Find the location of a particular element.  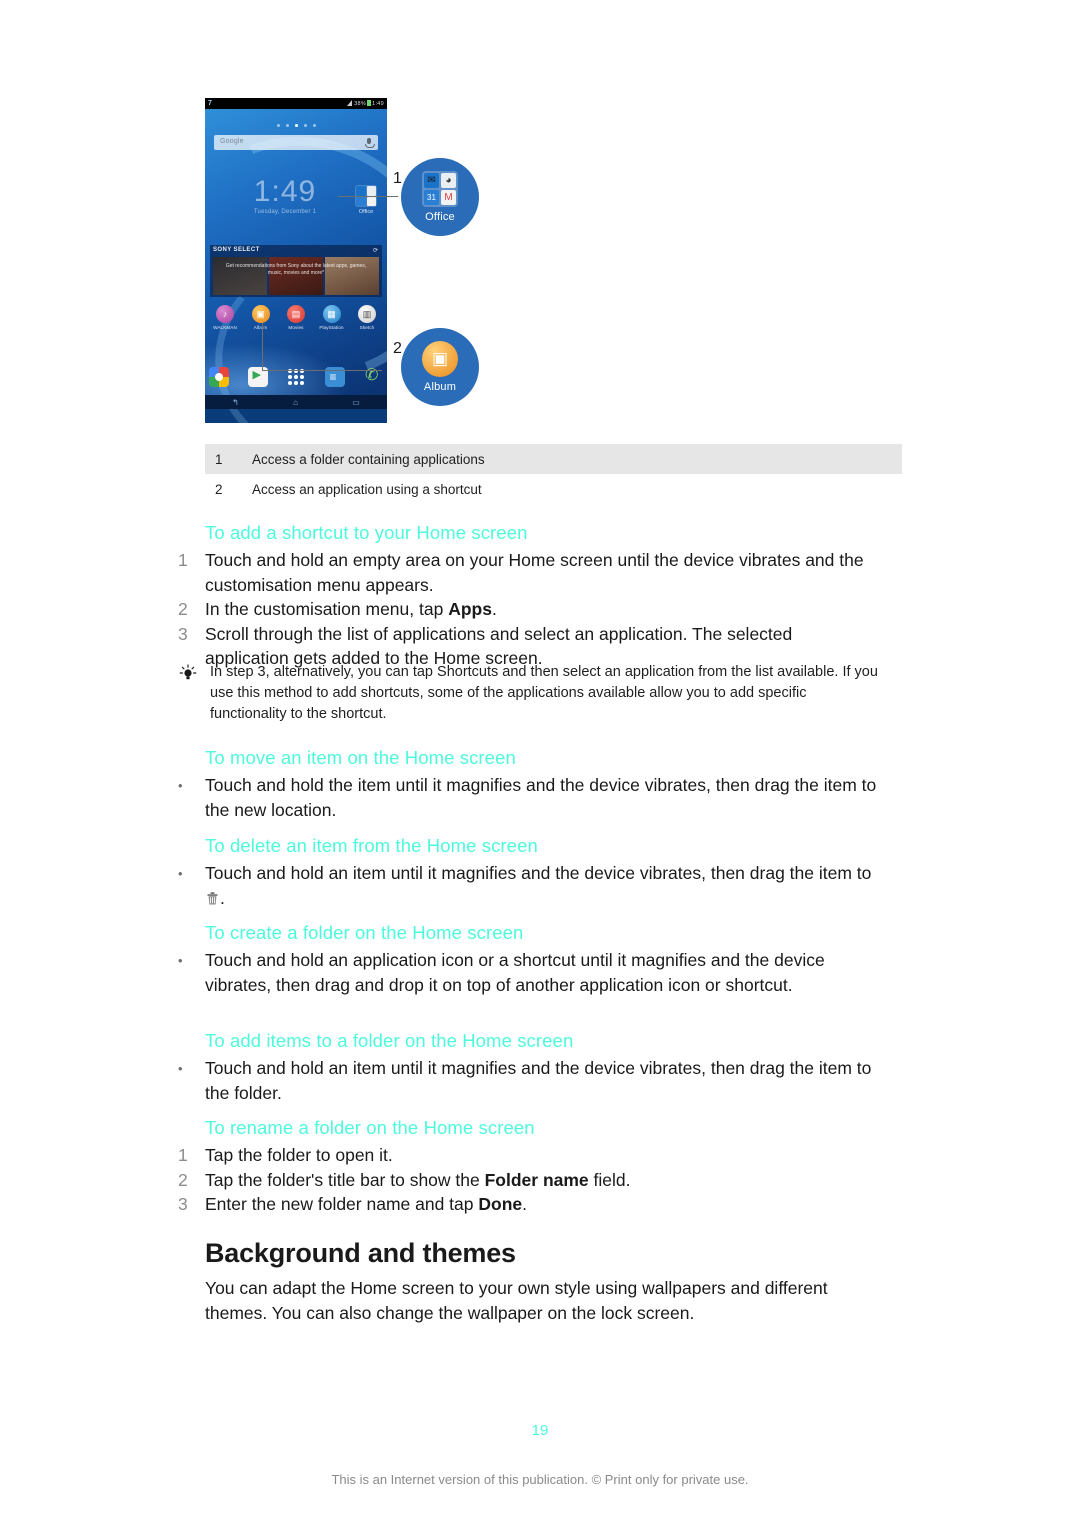

status-bar-left-icon: 7 is located at coordinates (210, 103).